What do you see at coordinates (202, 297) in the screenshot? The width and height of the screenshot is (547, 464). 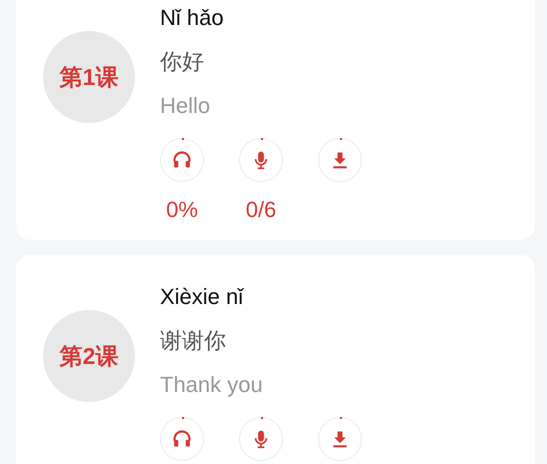 I see `pinyin-text: Xièxie nǐ` at bounding box center [202, 297].